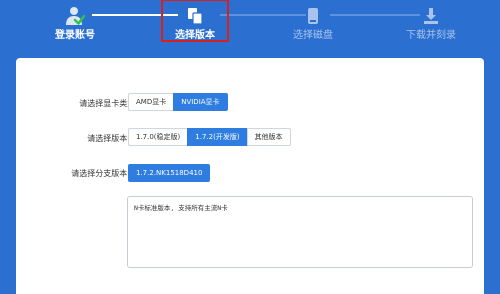 Image resolution: width=500 pixels, height=294 pixels. I want to click on step-download-burn: 下载并刻录, so click(431, 29).